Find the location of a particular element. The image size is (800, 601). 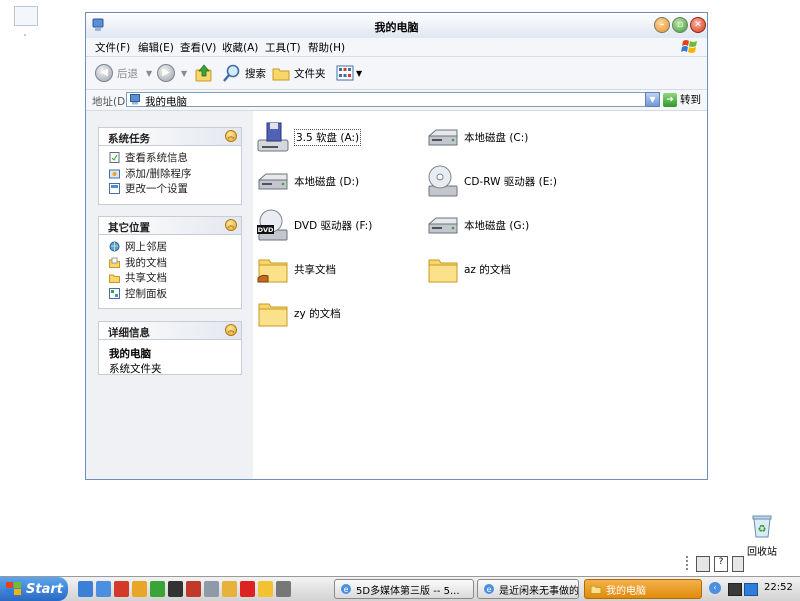

views-button: ▼ is located at coordinates (349, 73).